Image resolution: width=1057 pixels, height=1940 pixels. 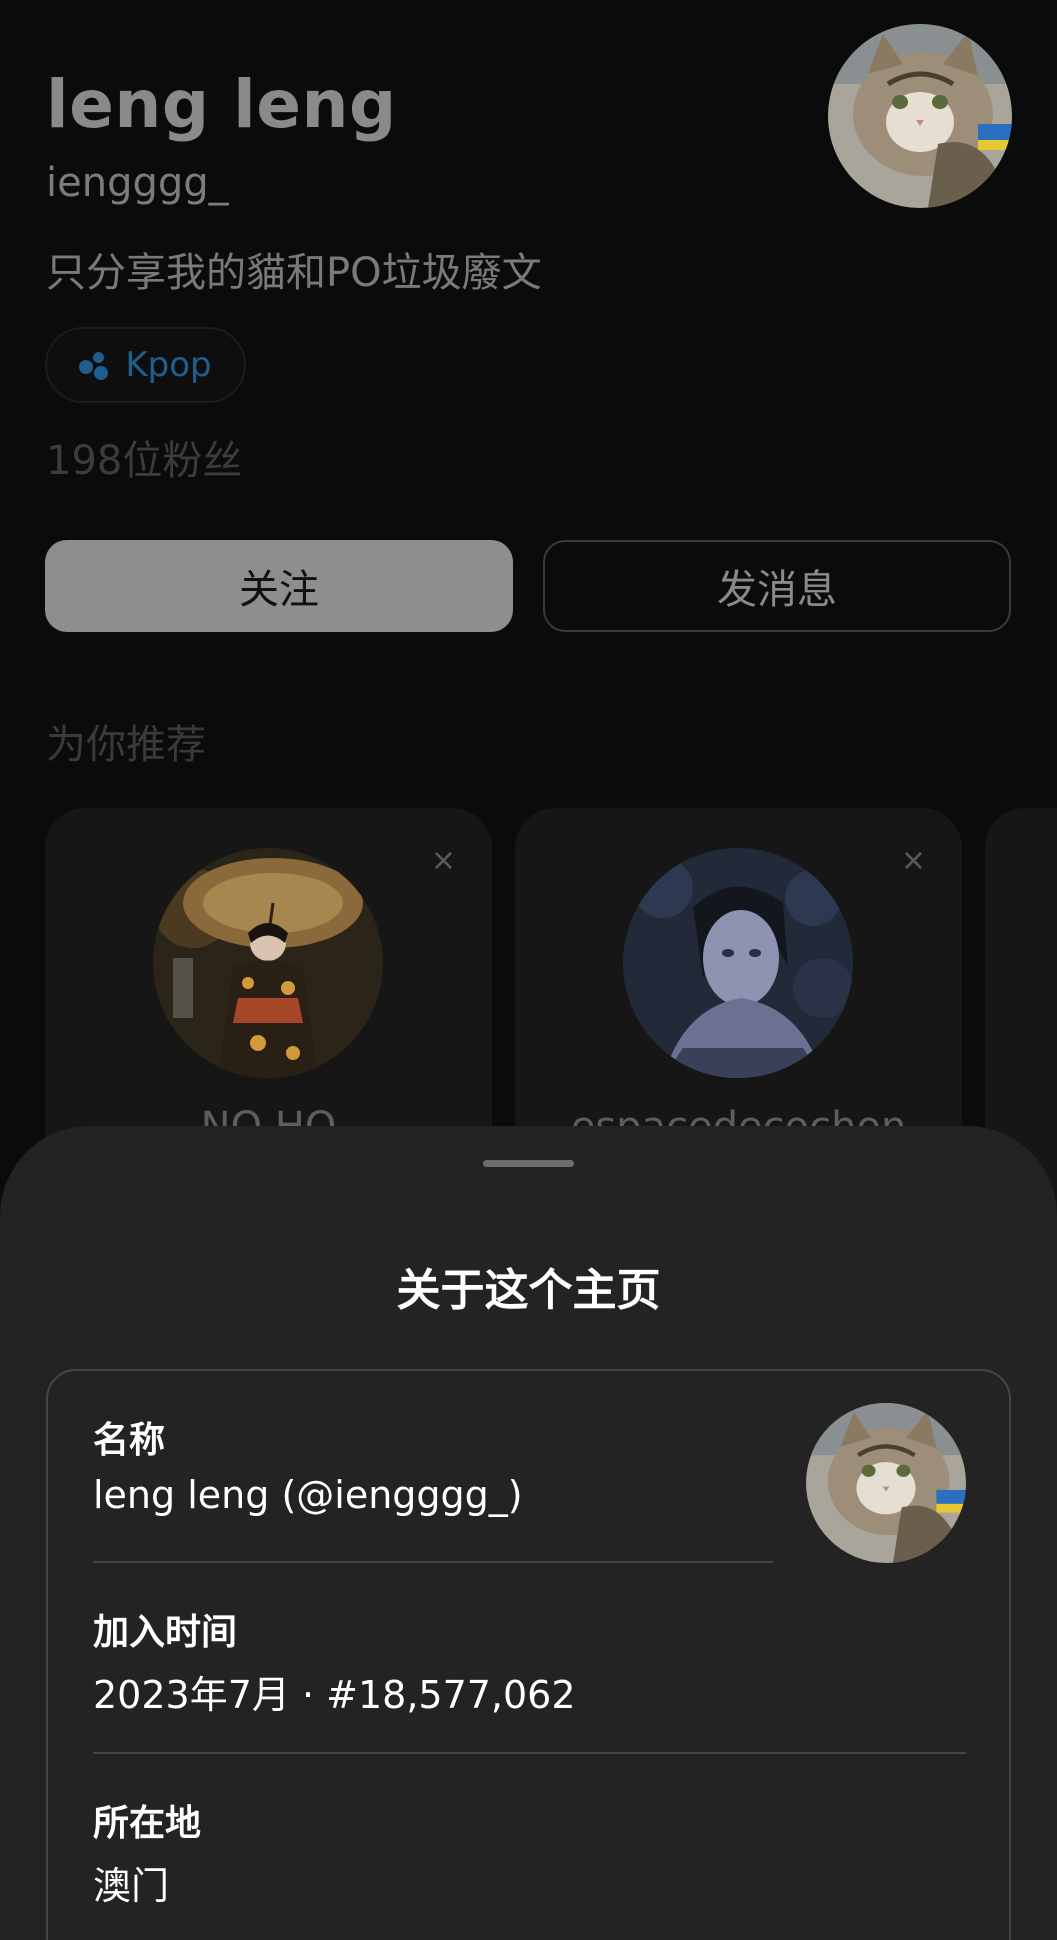 What do you see at coordinates (165, 1632) in the screenshot?
I see `joined-label: 加入时间` at bounding box center [165, 1632].